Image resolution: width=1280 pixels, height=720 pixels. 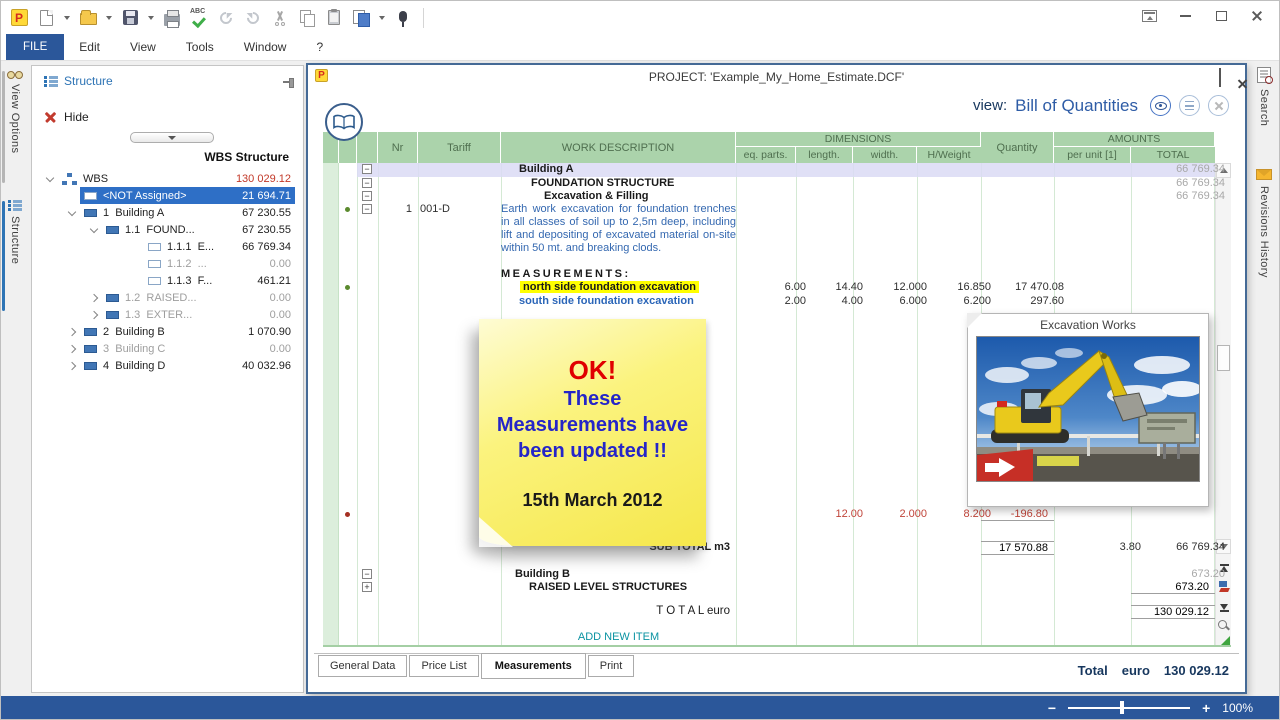 I want to click on jump-last-icon, so click(x=1224, y=608).